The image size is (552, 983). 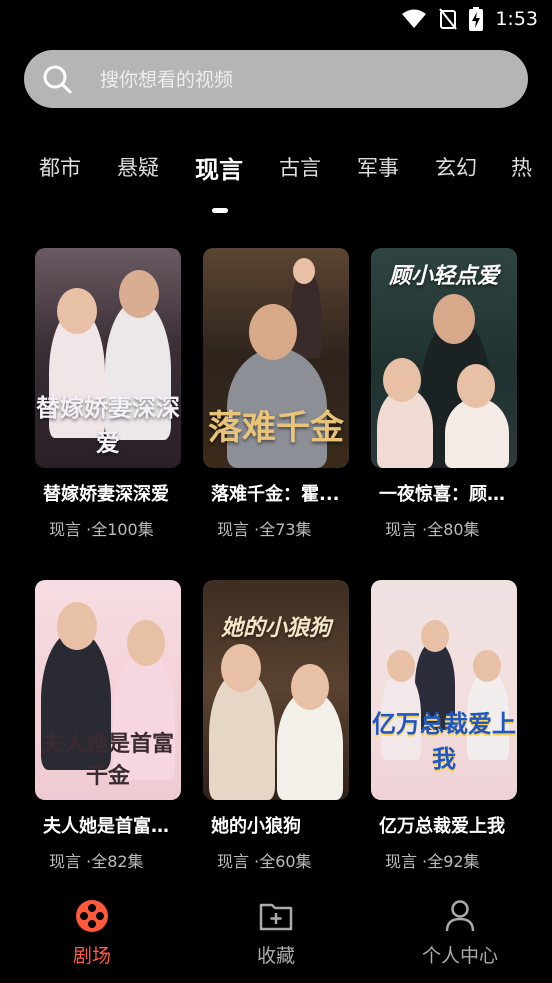 I want to click on nav-favorites: 收藏, so click(x=276, y=938).